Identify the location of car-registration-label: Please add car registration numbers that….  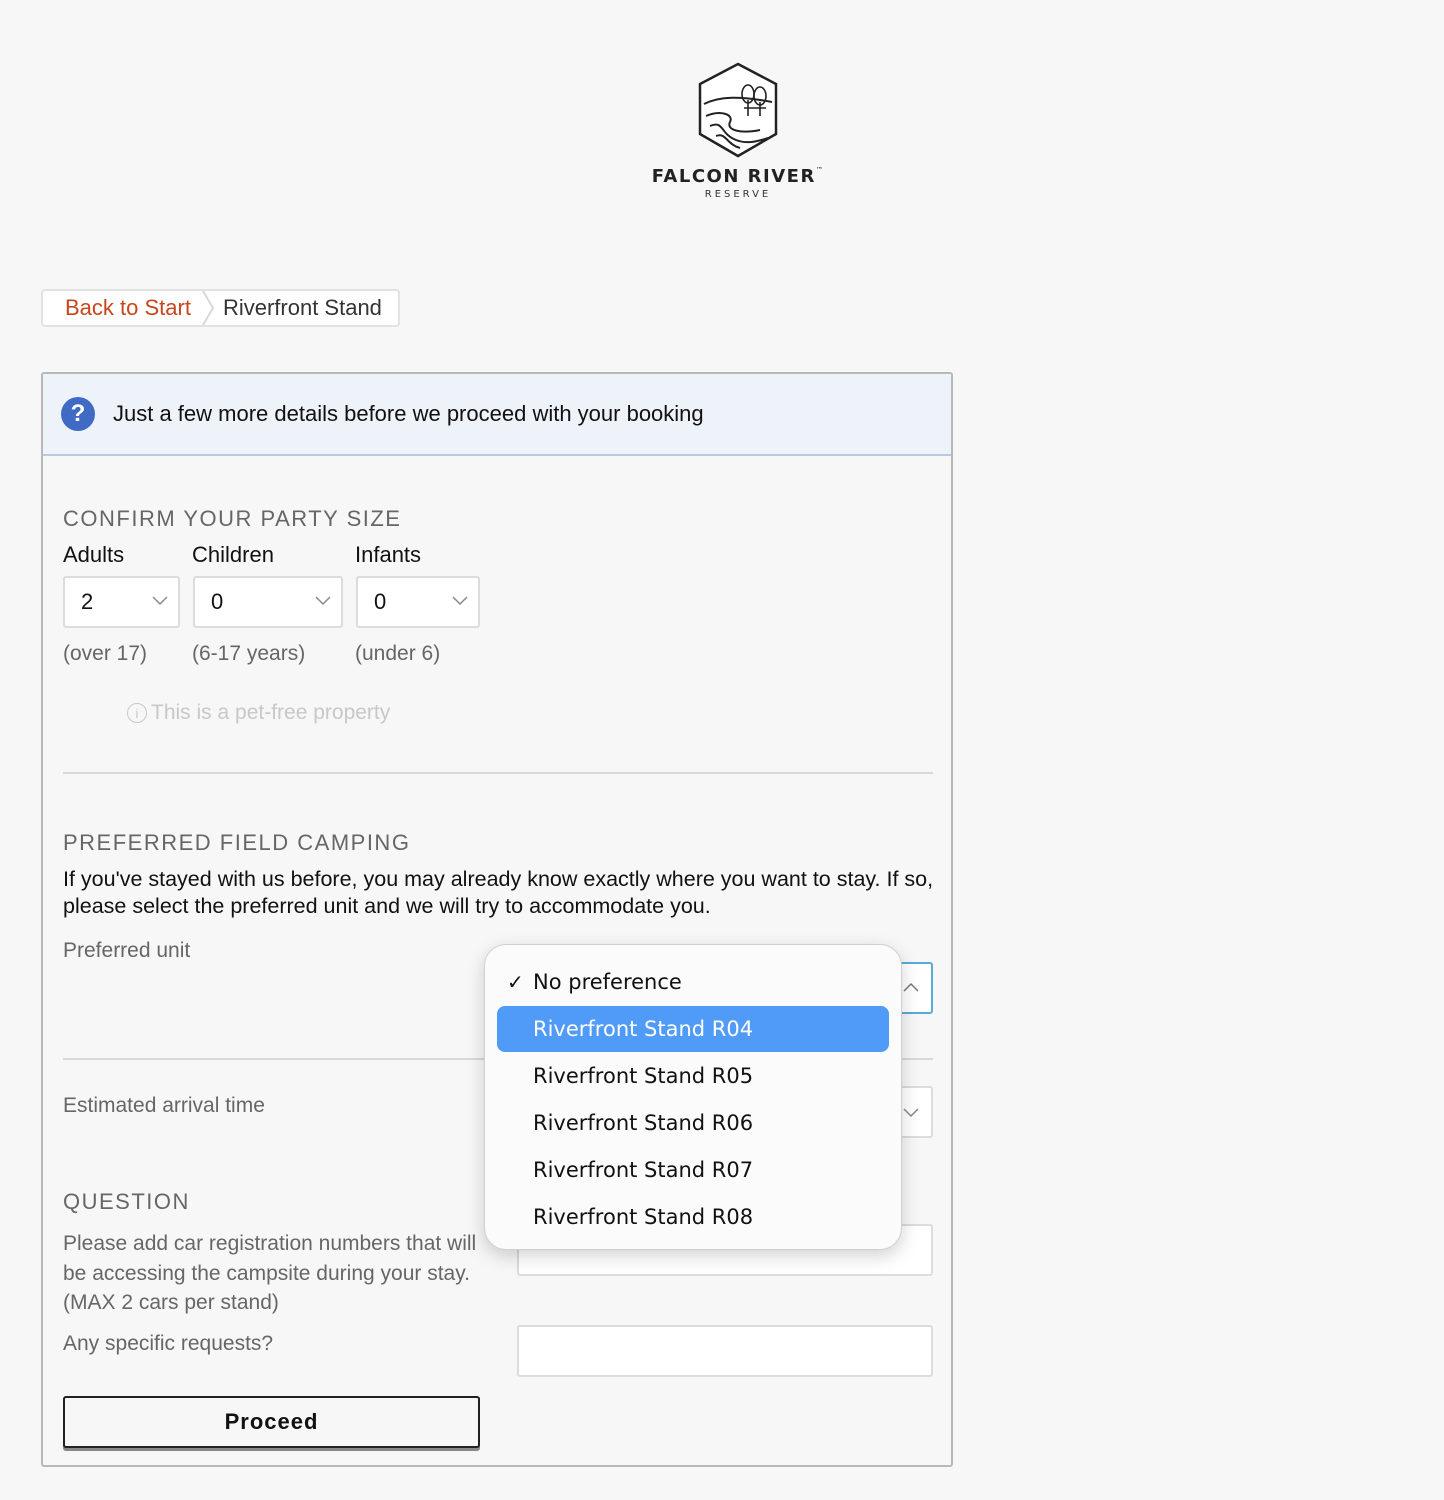
(270, 1273).